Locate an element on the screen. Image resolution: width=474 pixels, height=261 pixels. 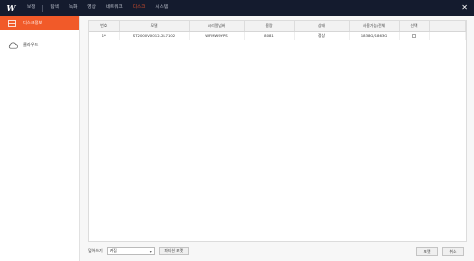
cell-select is located at coordinates (414, 35).